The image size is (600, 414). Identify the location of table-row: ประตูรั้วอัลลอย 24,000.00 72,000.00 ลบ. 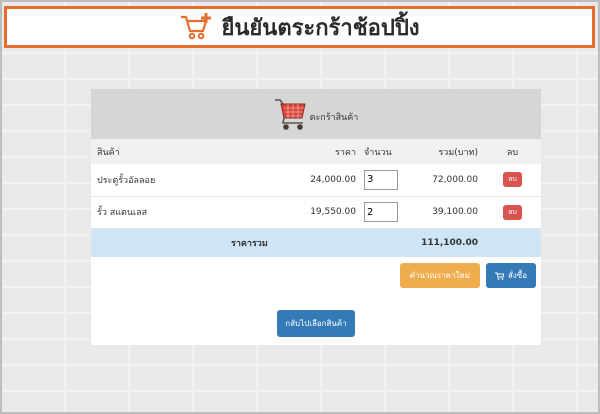
(316, 180).